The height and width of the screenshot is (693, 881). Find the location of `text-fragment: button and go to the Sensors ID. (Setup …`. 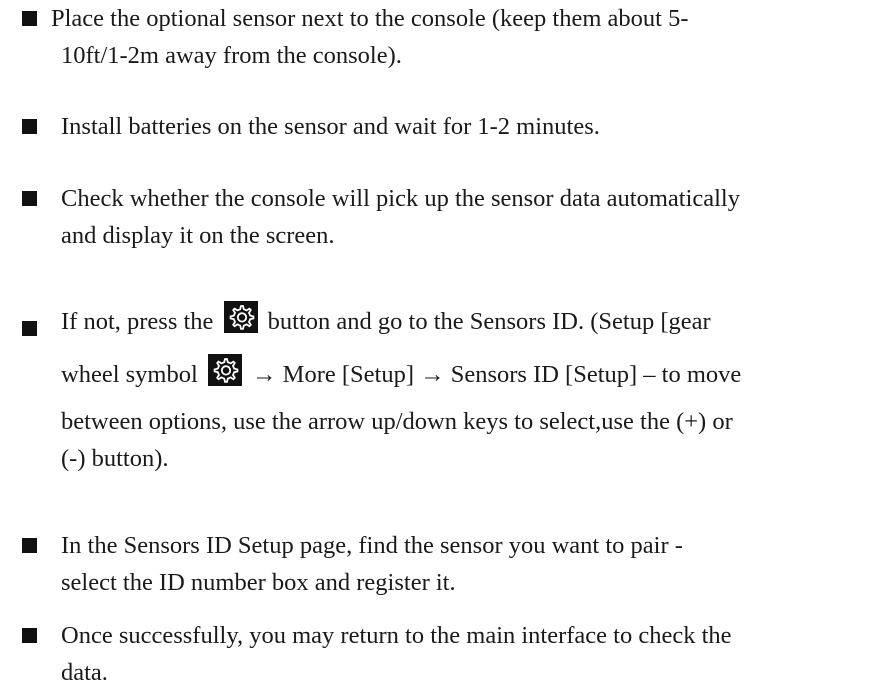

text-fragment: button and go to the Sensors ID. (Setup … is located at coordinates (489, 321).